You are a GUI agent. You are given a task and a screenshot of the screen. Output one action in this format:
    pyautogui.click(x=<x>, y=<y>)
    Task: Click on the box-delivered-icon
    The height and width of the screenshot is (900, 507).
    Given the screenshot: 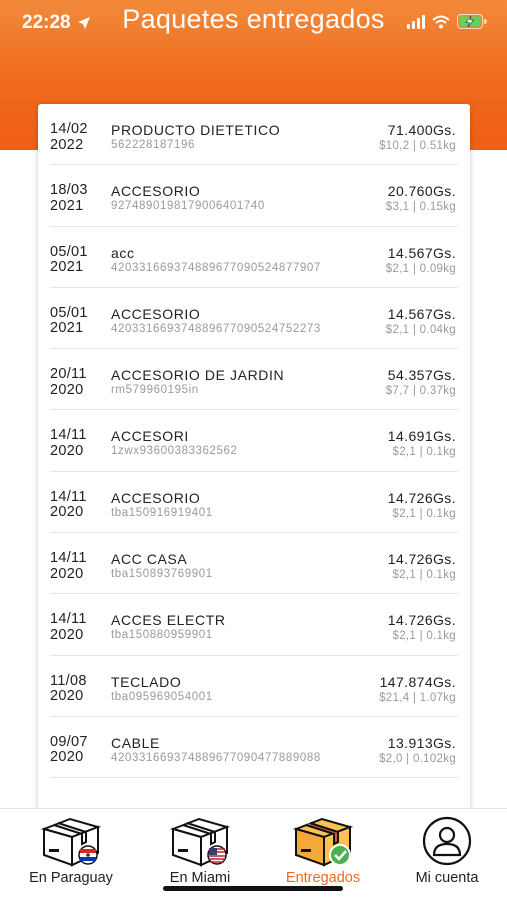 What is the action you would take?
    pyautogui.click(x=323, y=842)
    